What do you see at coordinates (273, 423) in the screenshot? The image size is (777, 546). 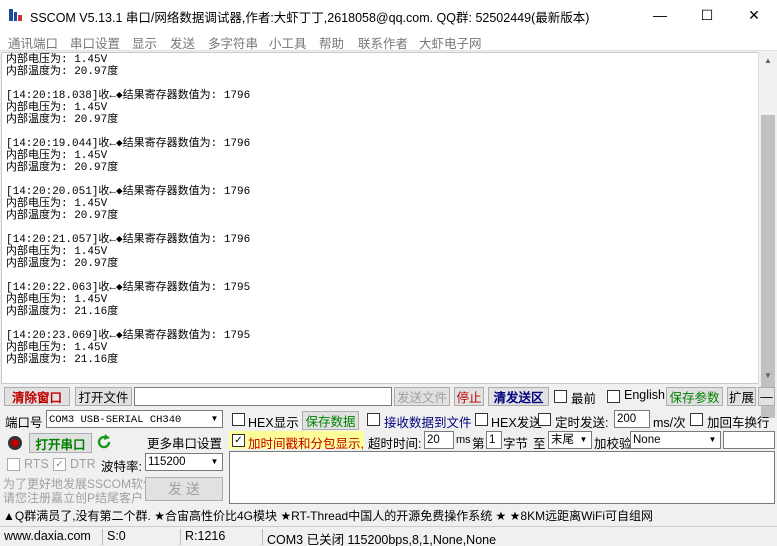 I see `hex-display-label: HEX显示` at bounding box center [273, 423].